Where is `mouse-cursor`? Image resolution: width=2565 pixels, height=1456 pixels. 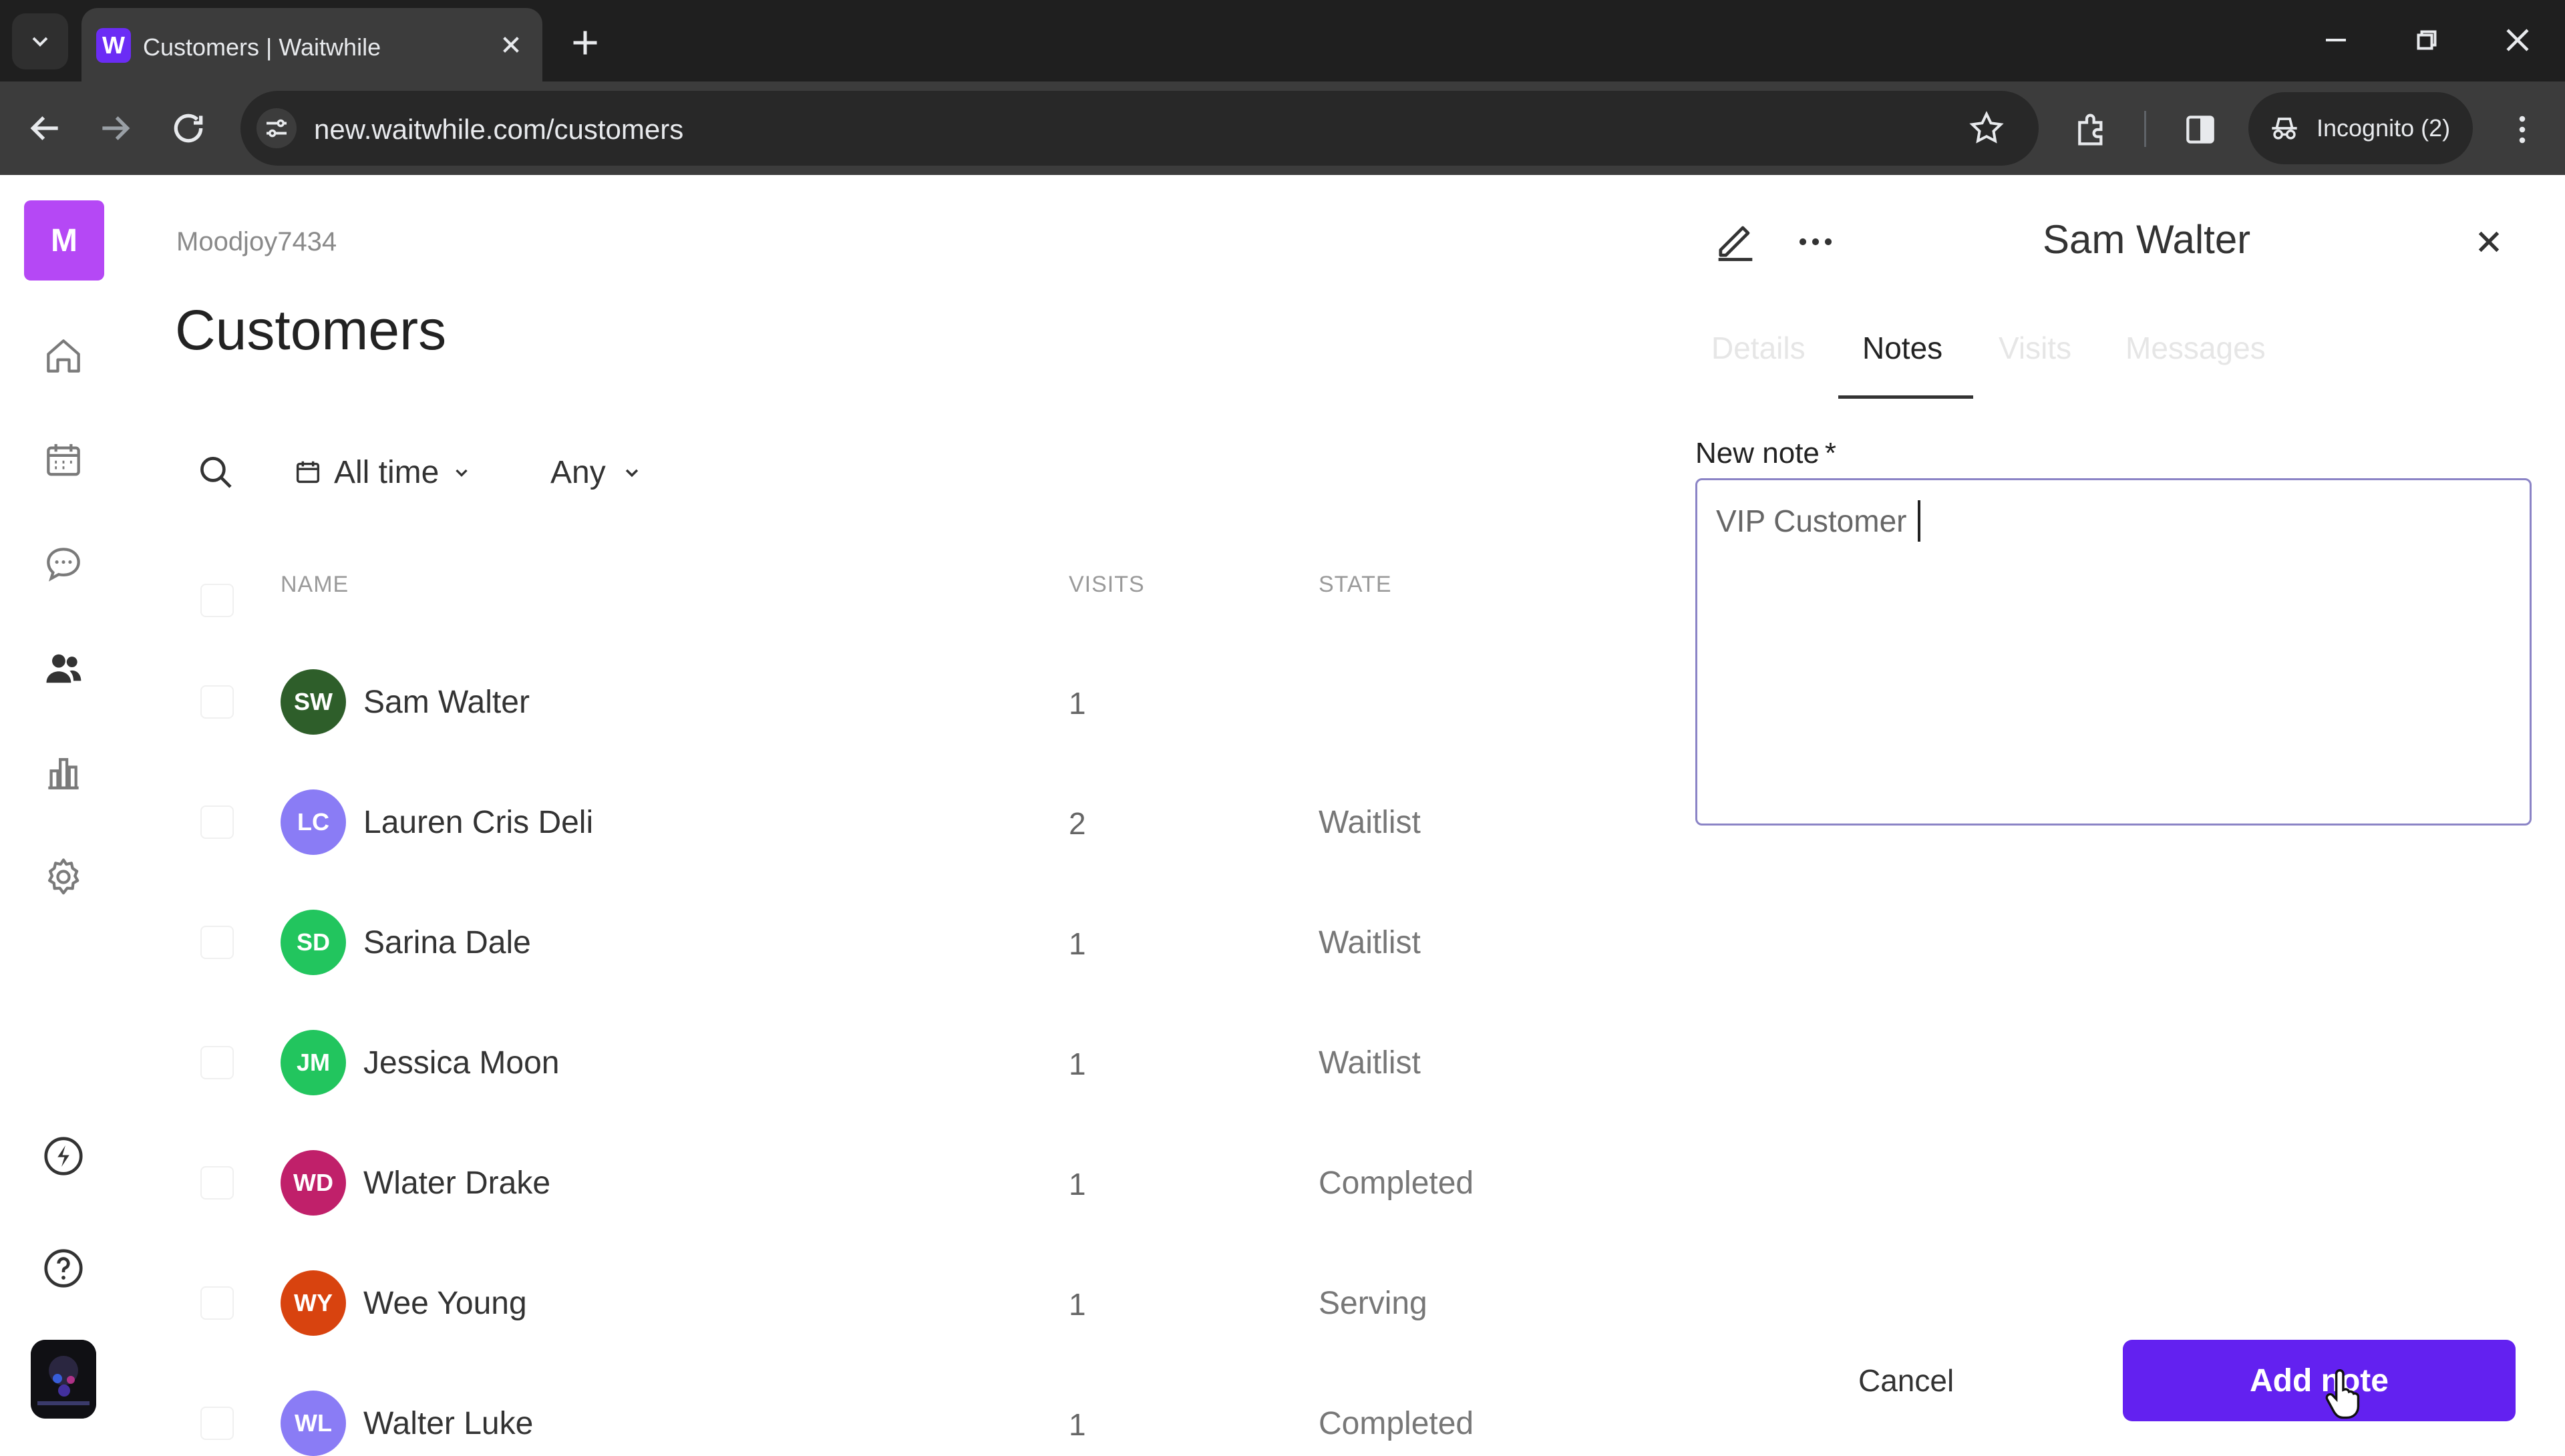 mouse-cursor is located at coordinates (2343, 1394).